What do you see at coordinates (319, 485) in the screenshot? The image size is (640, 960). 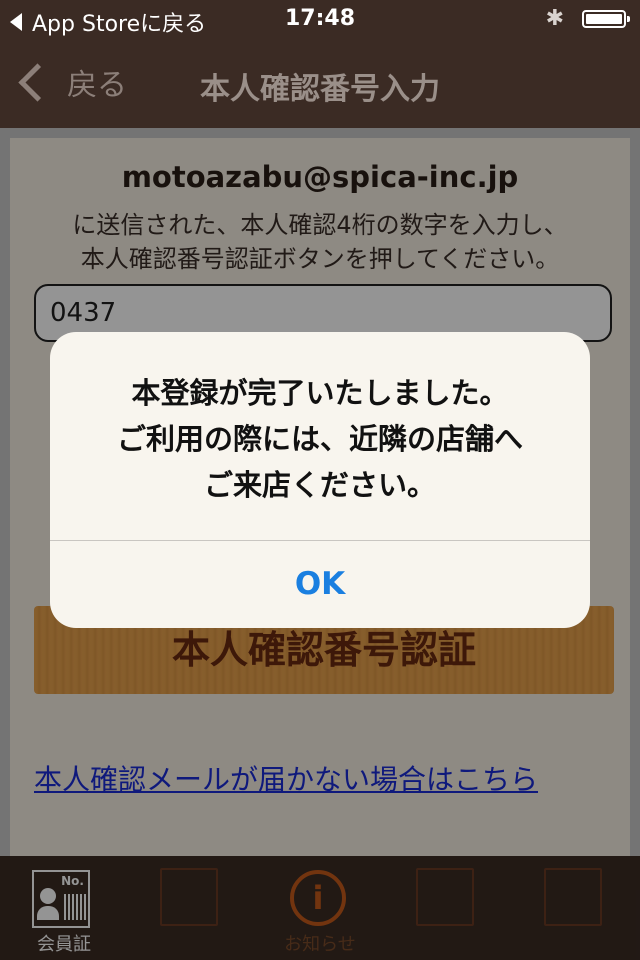 I see `alert-line-3: ご来店ください。` at bounding box center [319, 485].